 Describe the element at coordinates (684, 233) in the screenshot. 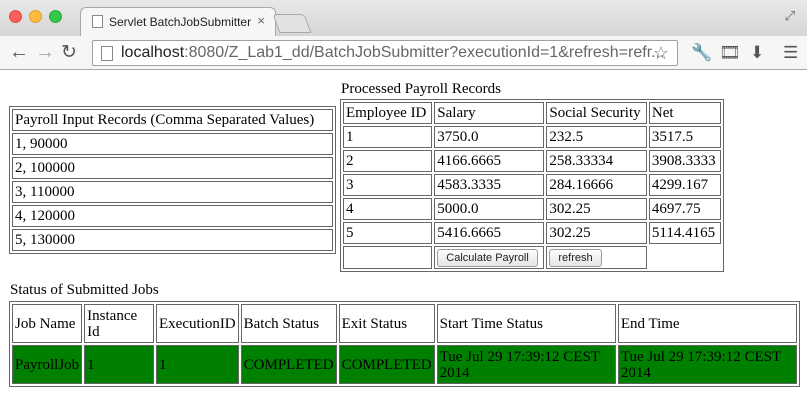

I see `cell: 5114.4165` at that location.